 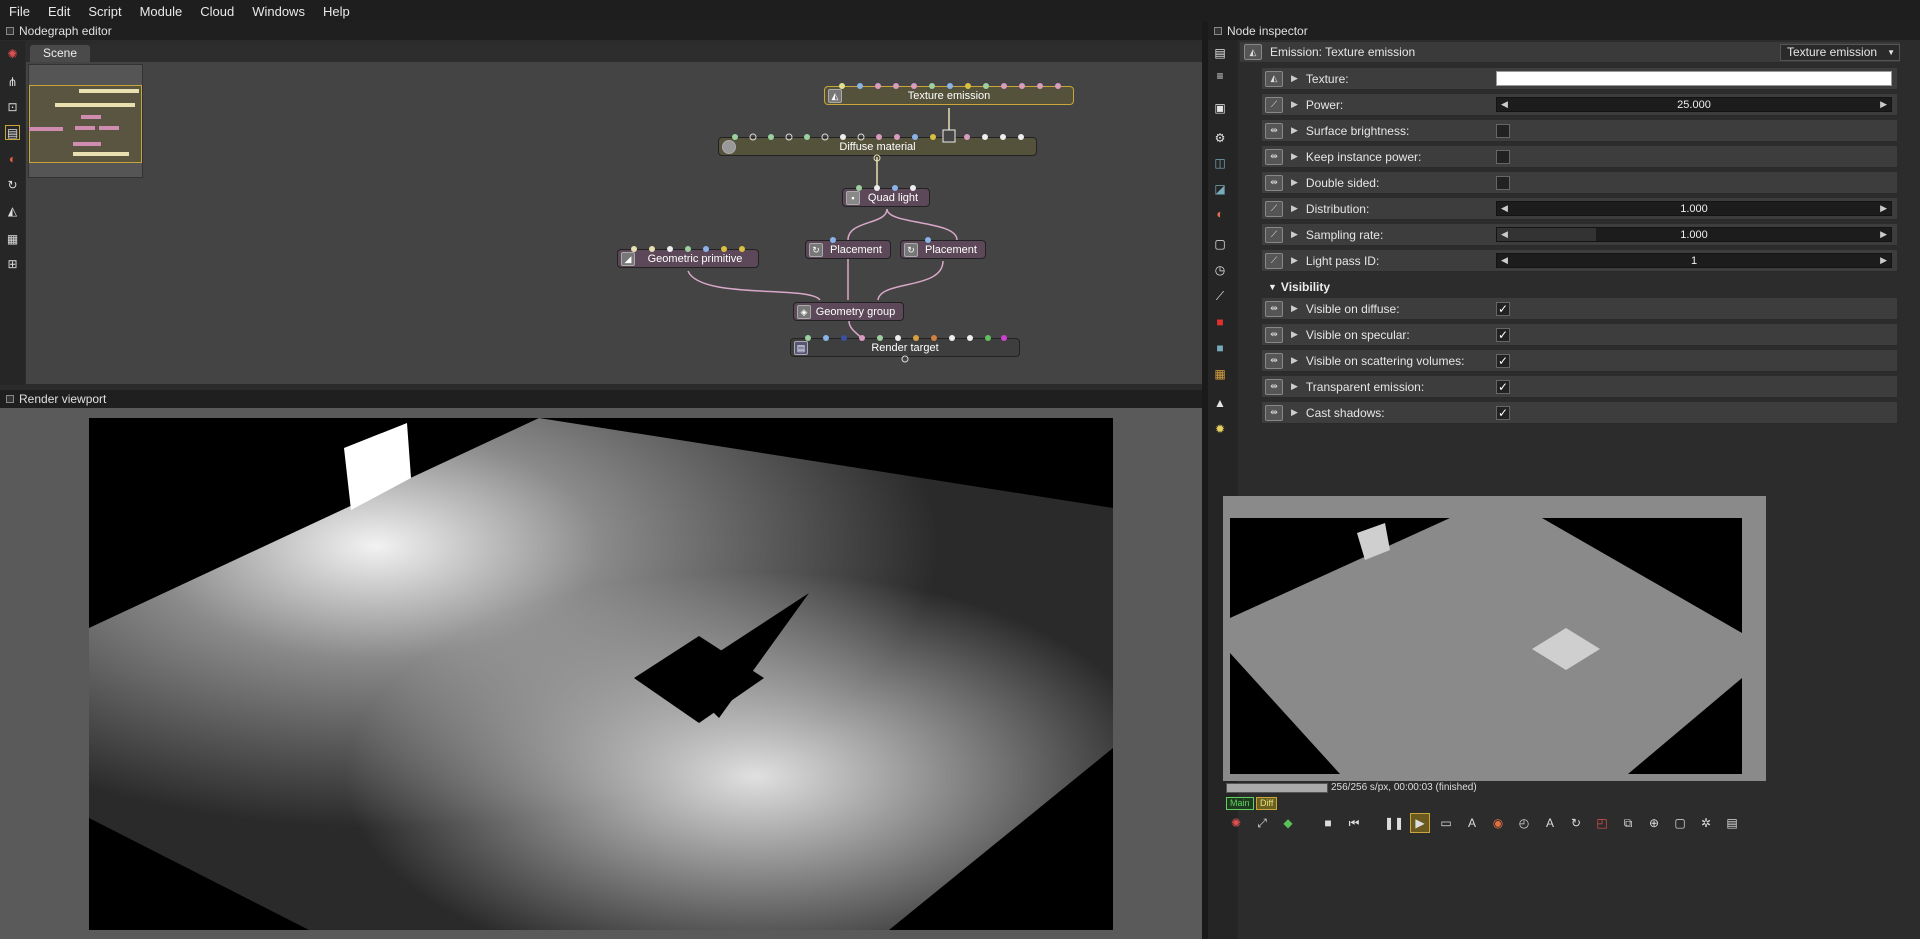 I want to click on pass-diff-badge: Diff, so click(x=1267, y=803).